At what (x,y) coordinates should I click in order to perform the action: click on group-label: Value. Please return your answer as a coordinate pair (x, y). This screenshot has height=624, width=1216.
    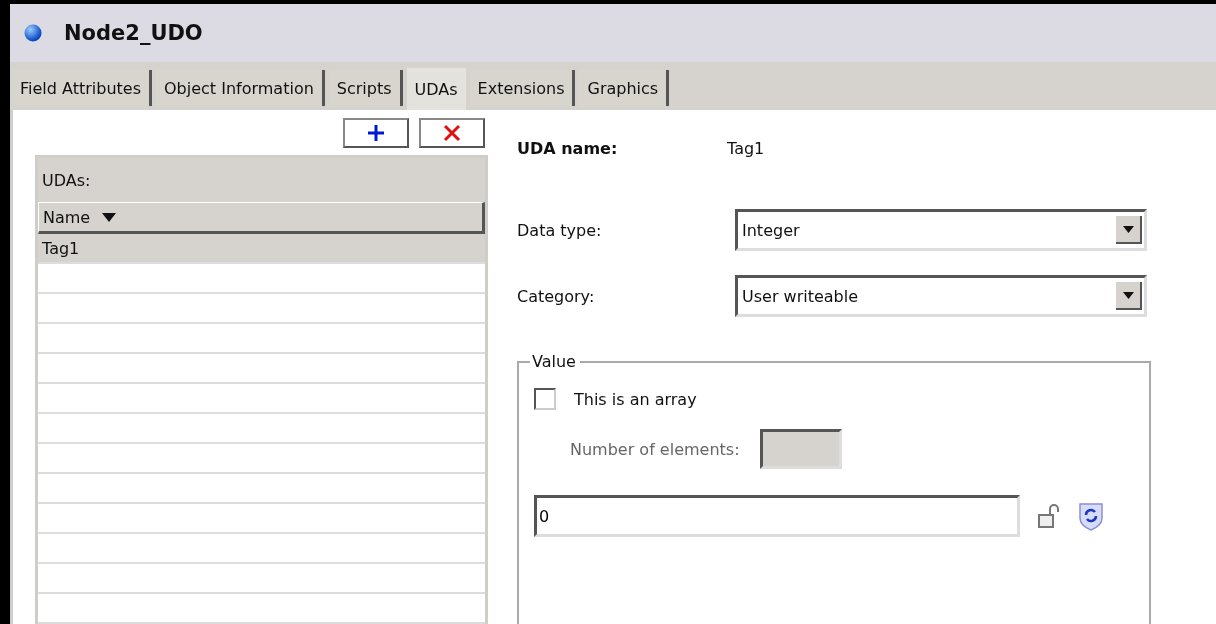
    Looking at the image, I should click on (554, 361).